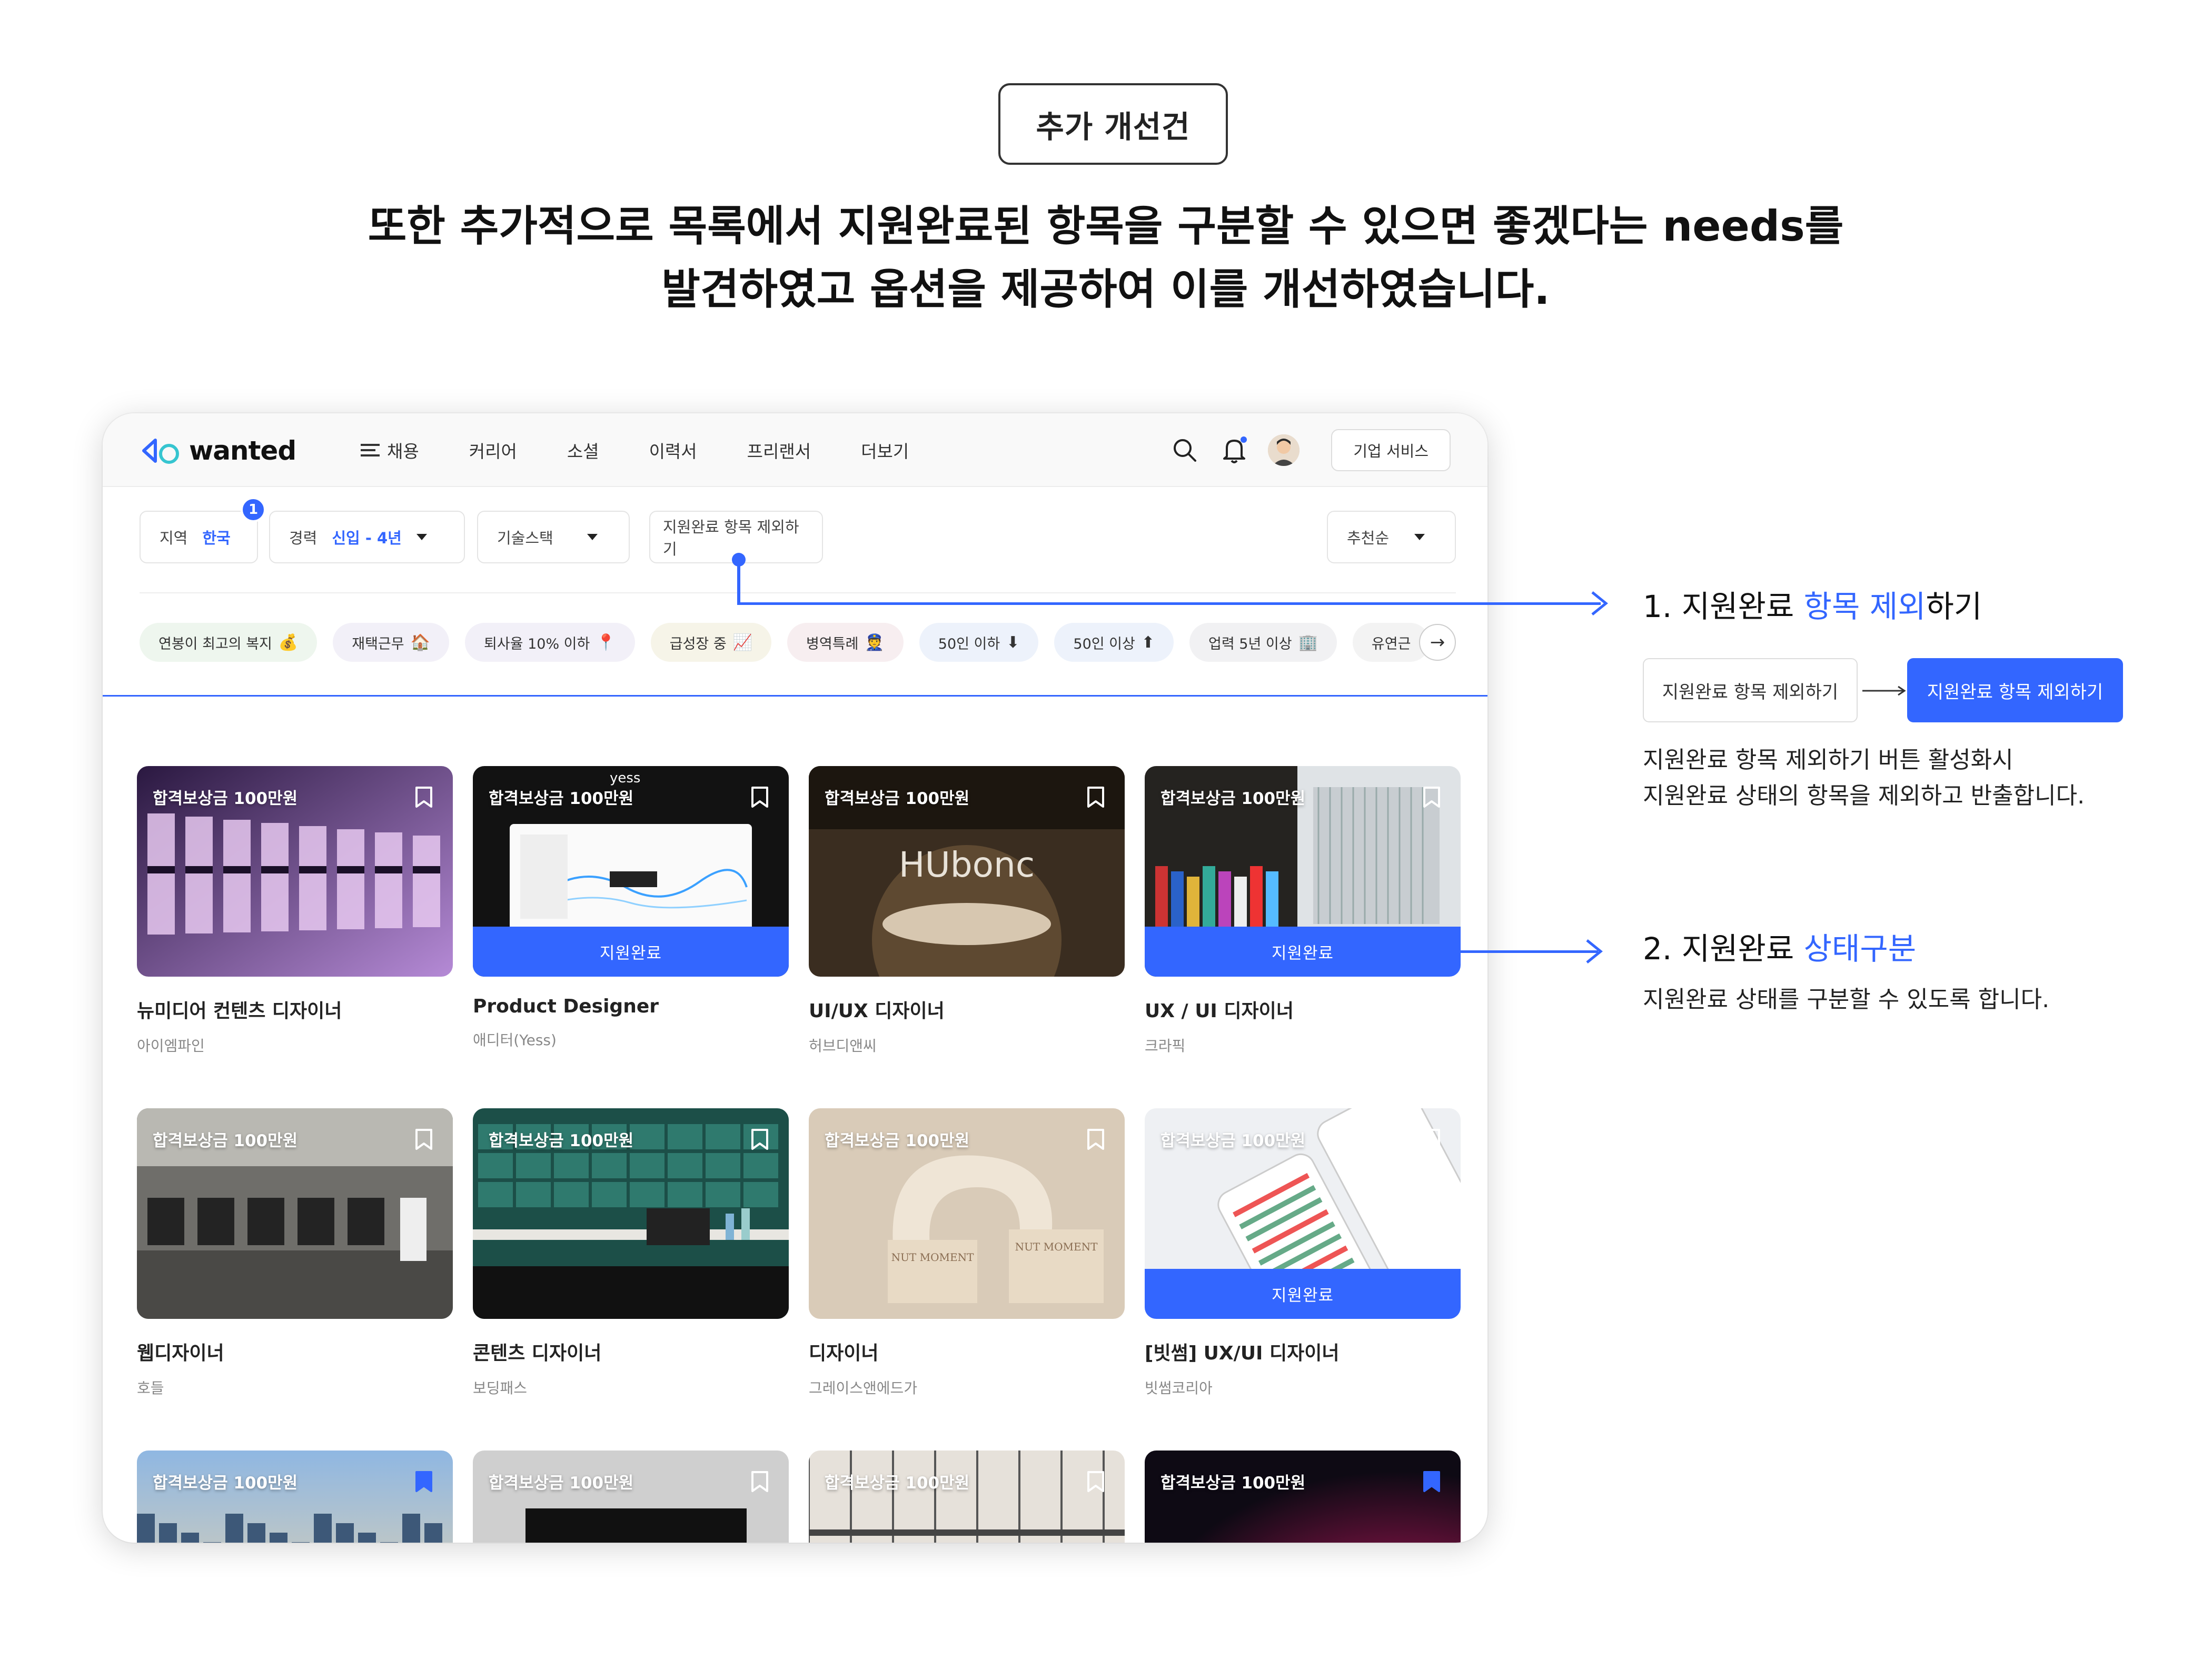  I want to click on tag-pill: 연봉이 최고의 복지 💰, so click(229, 642).